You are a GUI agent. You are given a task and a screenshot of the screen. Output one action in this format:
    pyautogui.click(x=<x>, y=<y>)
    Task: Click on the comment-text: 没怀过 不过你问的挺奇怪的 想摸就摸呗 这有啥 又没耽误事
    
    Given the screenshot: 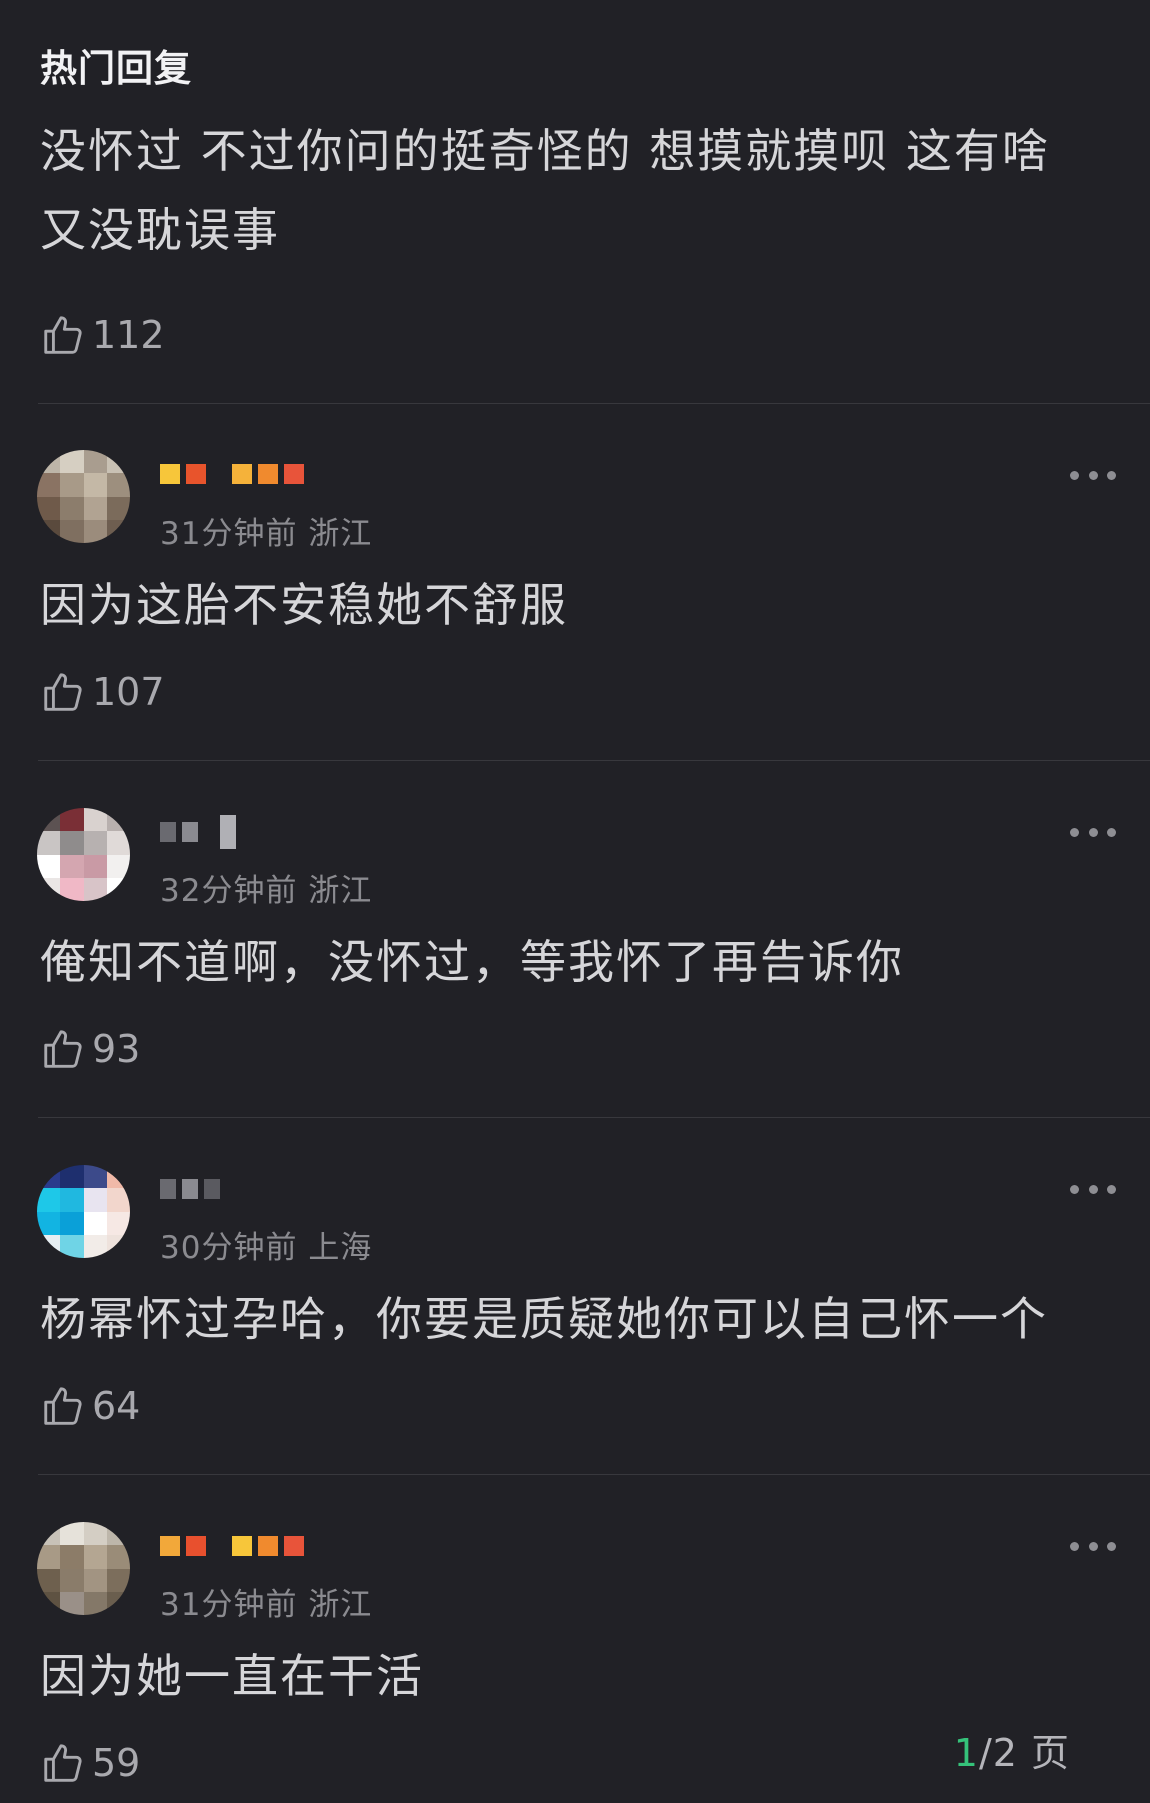 What is the action you would take?
    pyautogui.click(x=545, y=190)
    